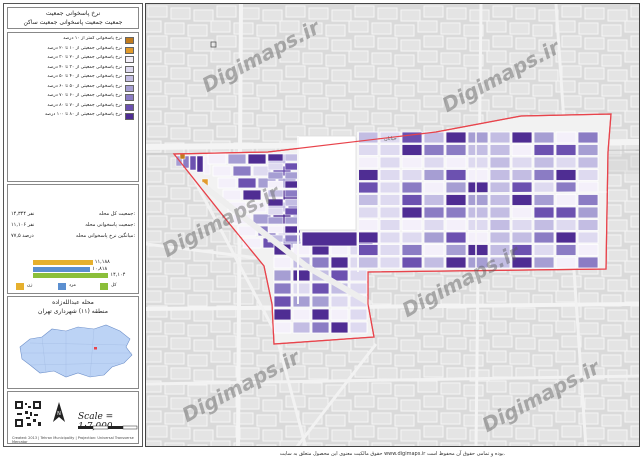 The width and height of the screenshot is (643, 461). Describe the element at coordinates (84, 67) in the screenshot. I see `legend-label: نرخ پاسخوانی جمعیتی از ۳۰ تا ۴۰ درصد` at that location.